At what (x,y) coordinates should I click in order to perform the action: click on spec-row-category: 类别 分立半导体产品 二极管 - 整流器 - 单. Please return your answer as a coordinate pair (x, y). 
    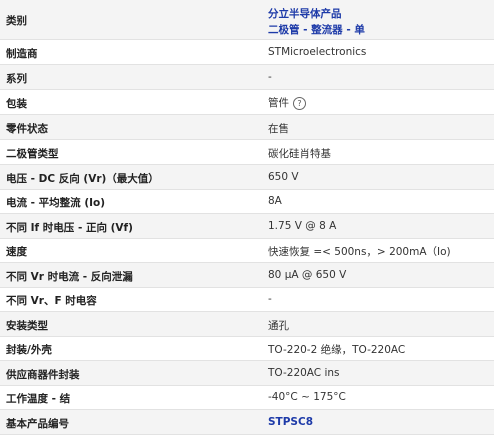
    Looking at the image, I should click on (247, 20).